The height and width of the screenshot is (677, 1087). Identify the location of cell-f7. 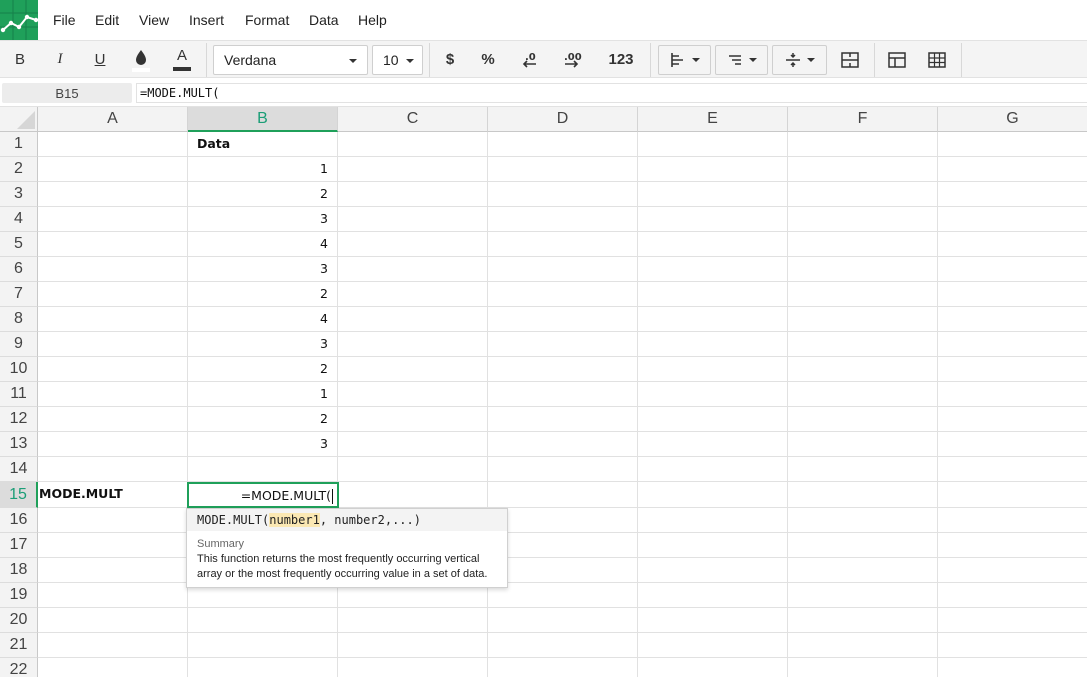
(863, 294).